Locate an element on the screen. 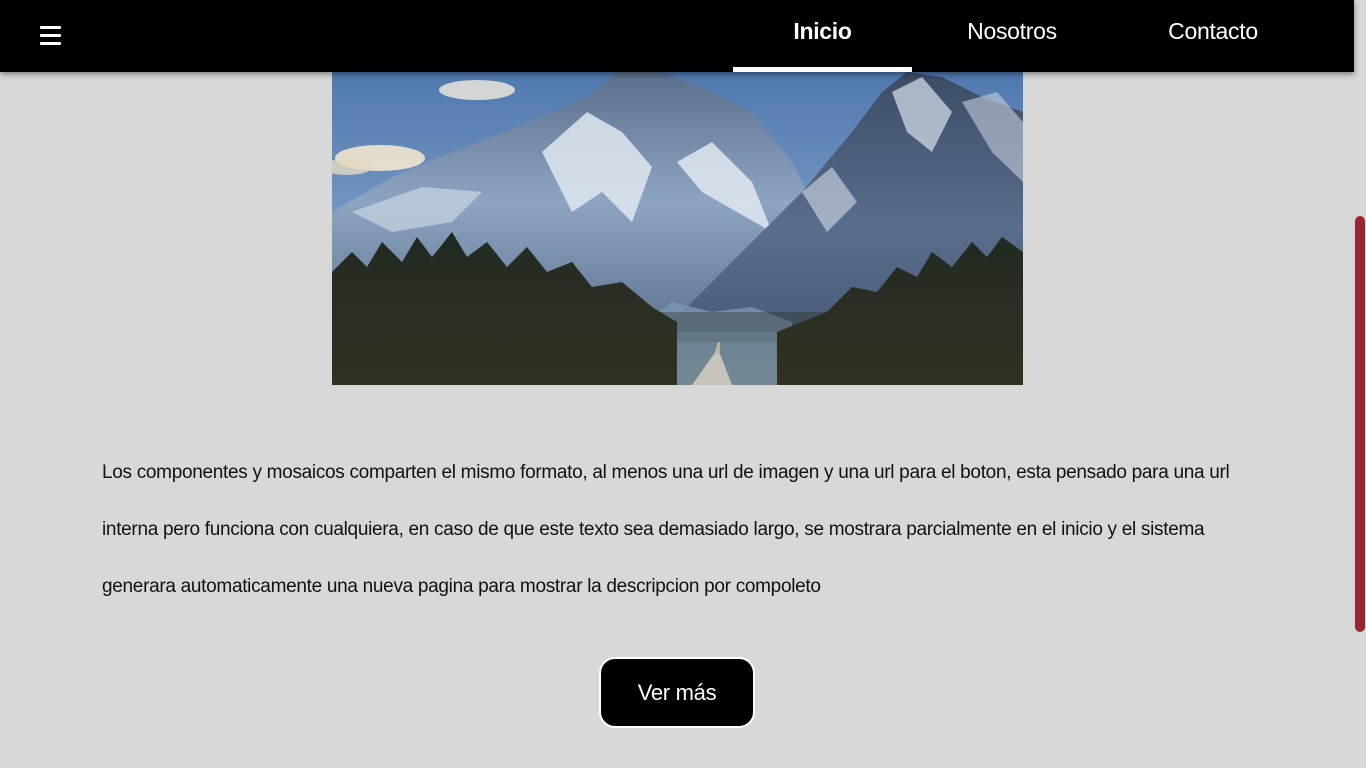 This screenshot has width=1366, height=768. active-tab-indicator is located at coordinates (822, 69).